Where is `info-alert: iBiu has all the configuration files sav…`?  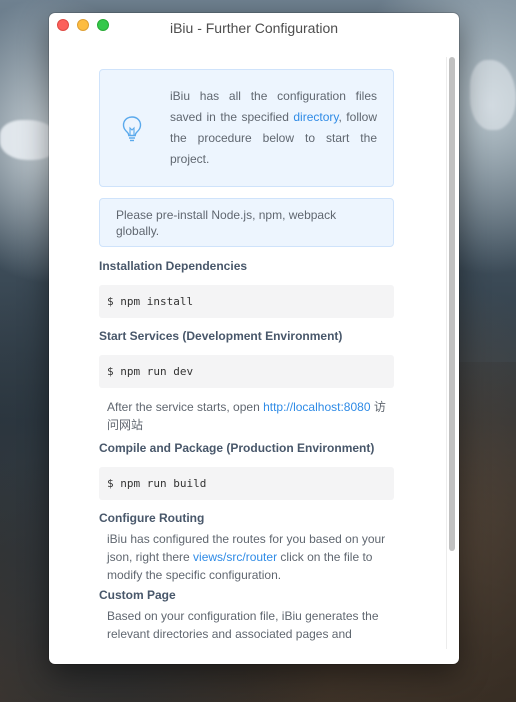
info-alert: iBiu has all the configuration files sav… is located at coordinates (246, 128).